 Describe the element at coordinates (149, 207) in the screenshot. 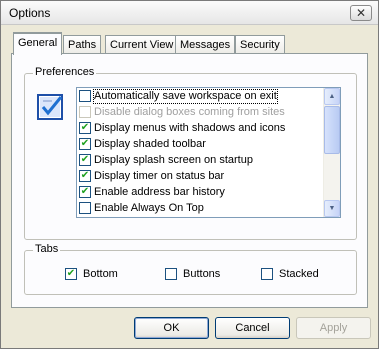

I see `list-item-label: Enable Always On Top` at that location.